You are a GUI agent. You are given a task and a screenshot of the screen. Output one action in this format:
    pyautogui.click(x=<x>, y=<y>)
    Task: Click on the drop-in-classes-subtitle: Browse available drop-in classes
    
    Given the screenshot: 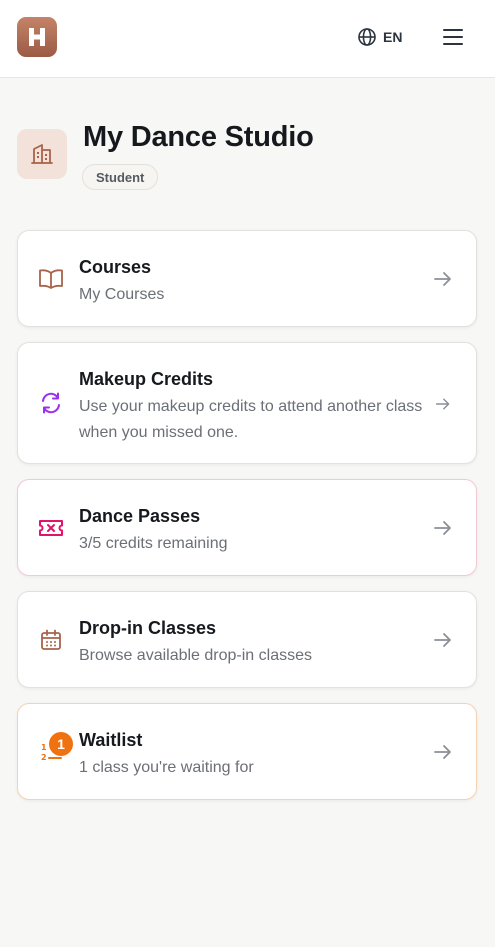 What is the action you would take?
    pyautogui.click(x=195, y=655)
    